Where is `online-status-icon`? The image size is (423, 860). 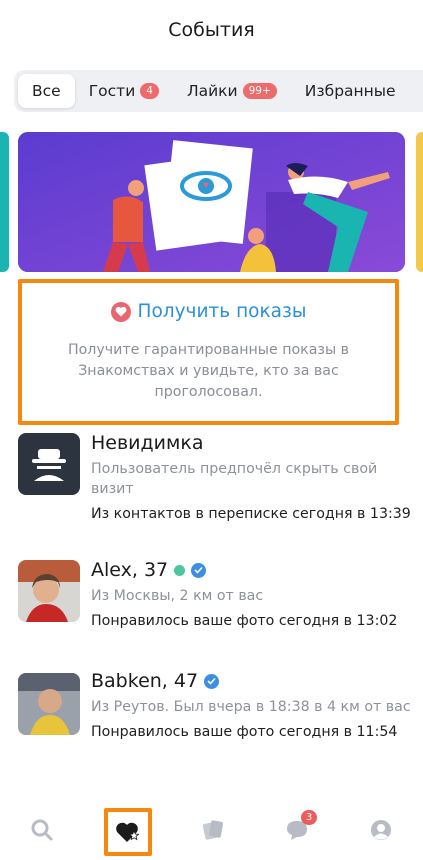 online-status-icon is located at coordinates (180, 570).